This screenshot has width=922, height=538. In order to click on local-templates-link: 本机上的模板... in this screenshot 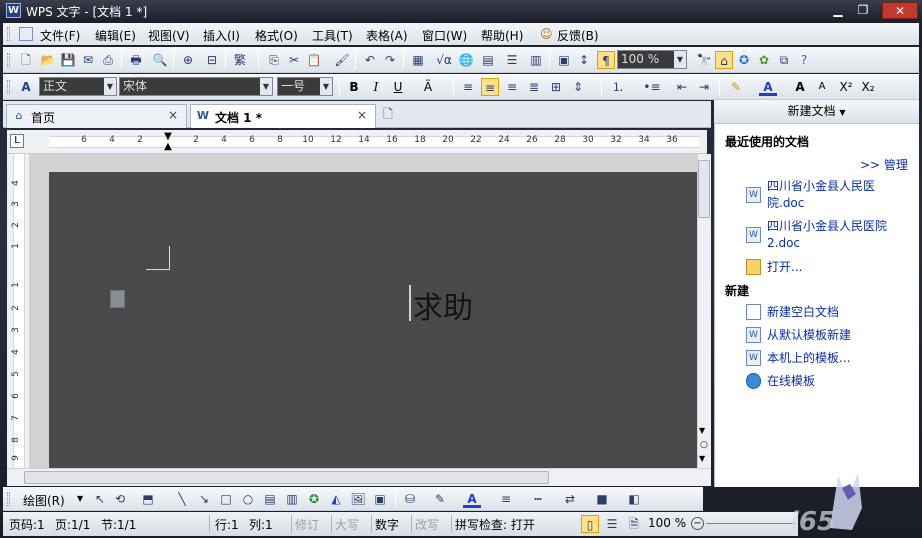, I will do `click(837, 358)`.